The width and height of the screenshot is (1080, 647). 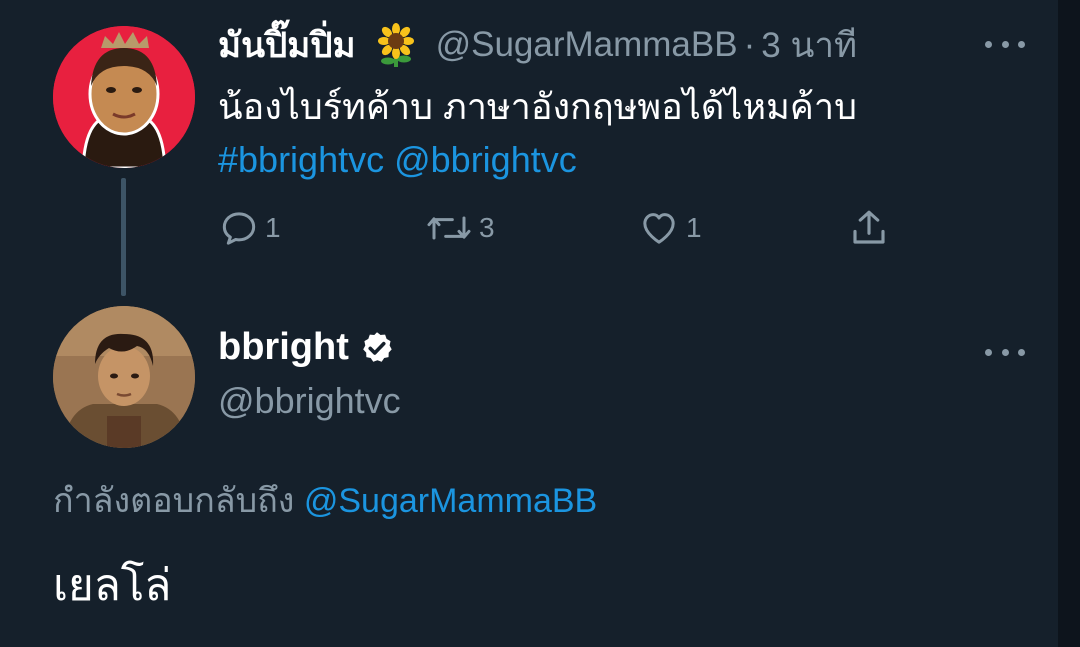 I want to click on avatar-bbrightvc, so click(x=124, y=377).